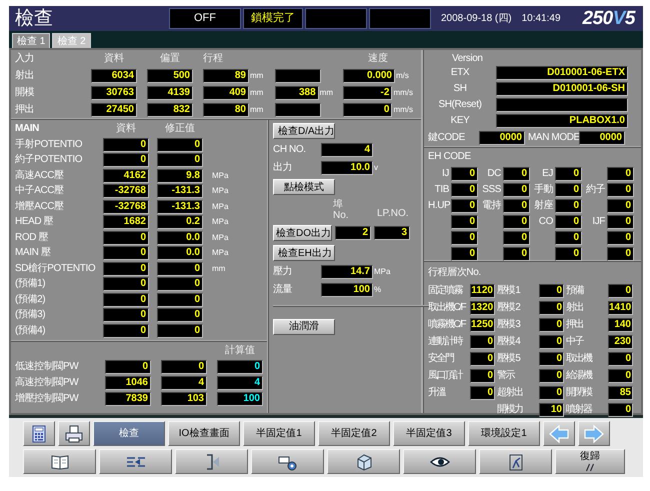  Describe the element at coordinates (205, 18) in the screenshot. I see `status-display: OFF` at that location.